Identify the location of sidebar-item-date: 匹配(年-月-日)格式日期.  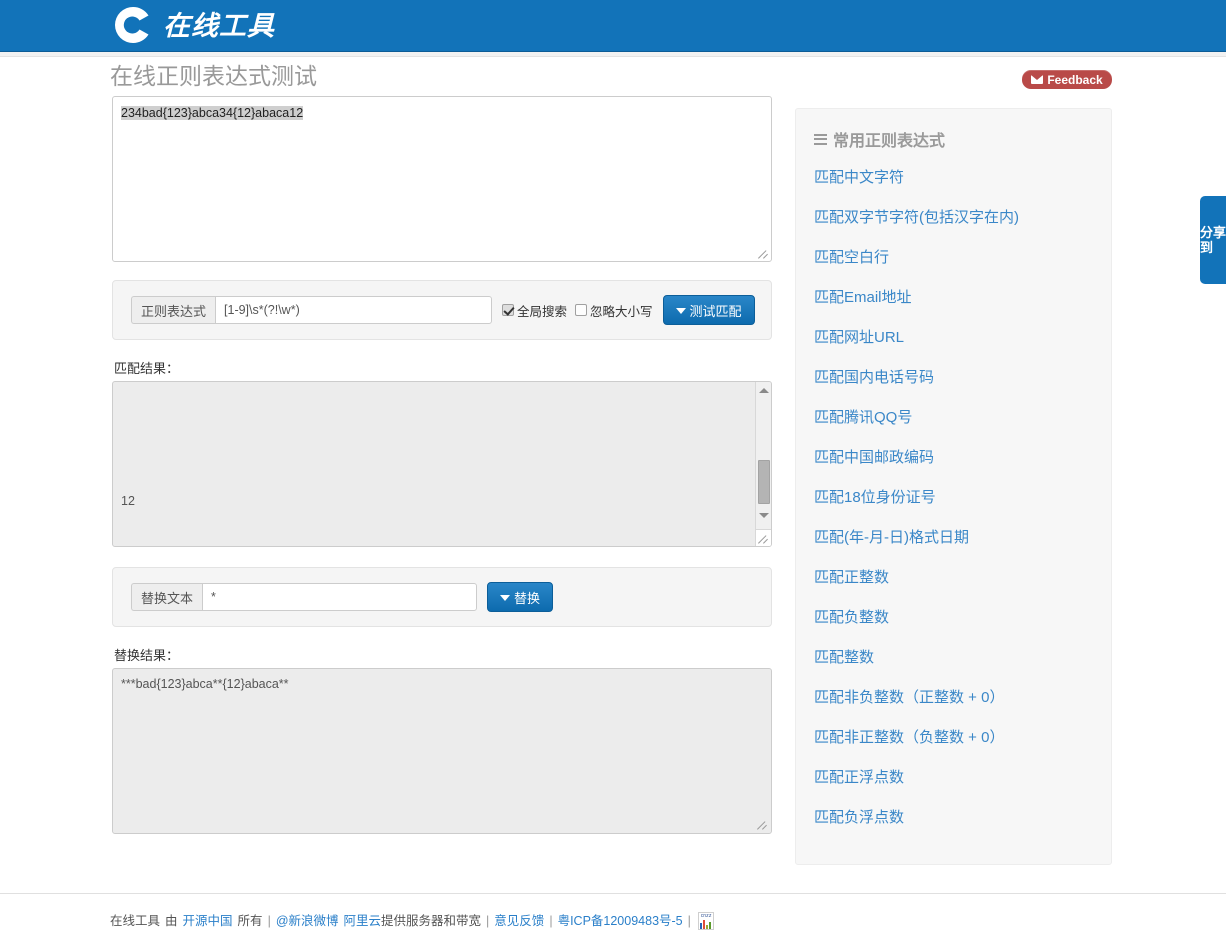
(953, 538).